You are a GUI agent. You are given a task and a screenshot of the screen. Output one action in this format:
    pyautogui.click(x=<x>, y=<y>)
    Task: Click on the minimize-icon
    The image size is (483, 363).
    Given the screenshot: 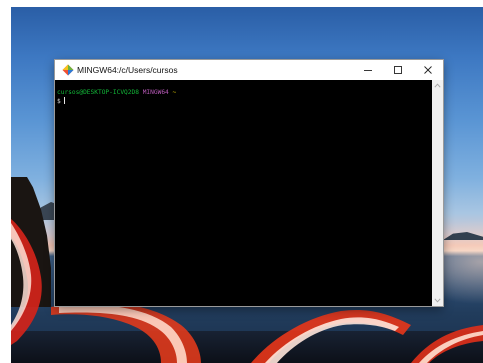 What is the action you would take?
    pyautogui.click(x=368, y=70)
    